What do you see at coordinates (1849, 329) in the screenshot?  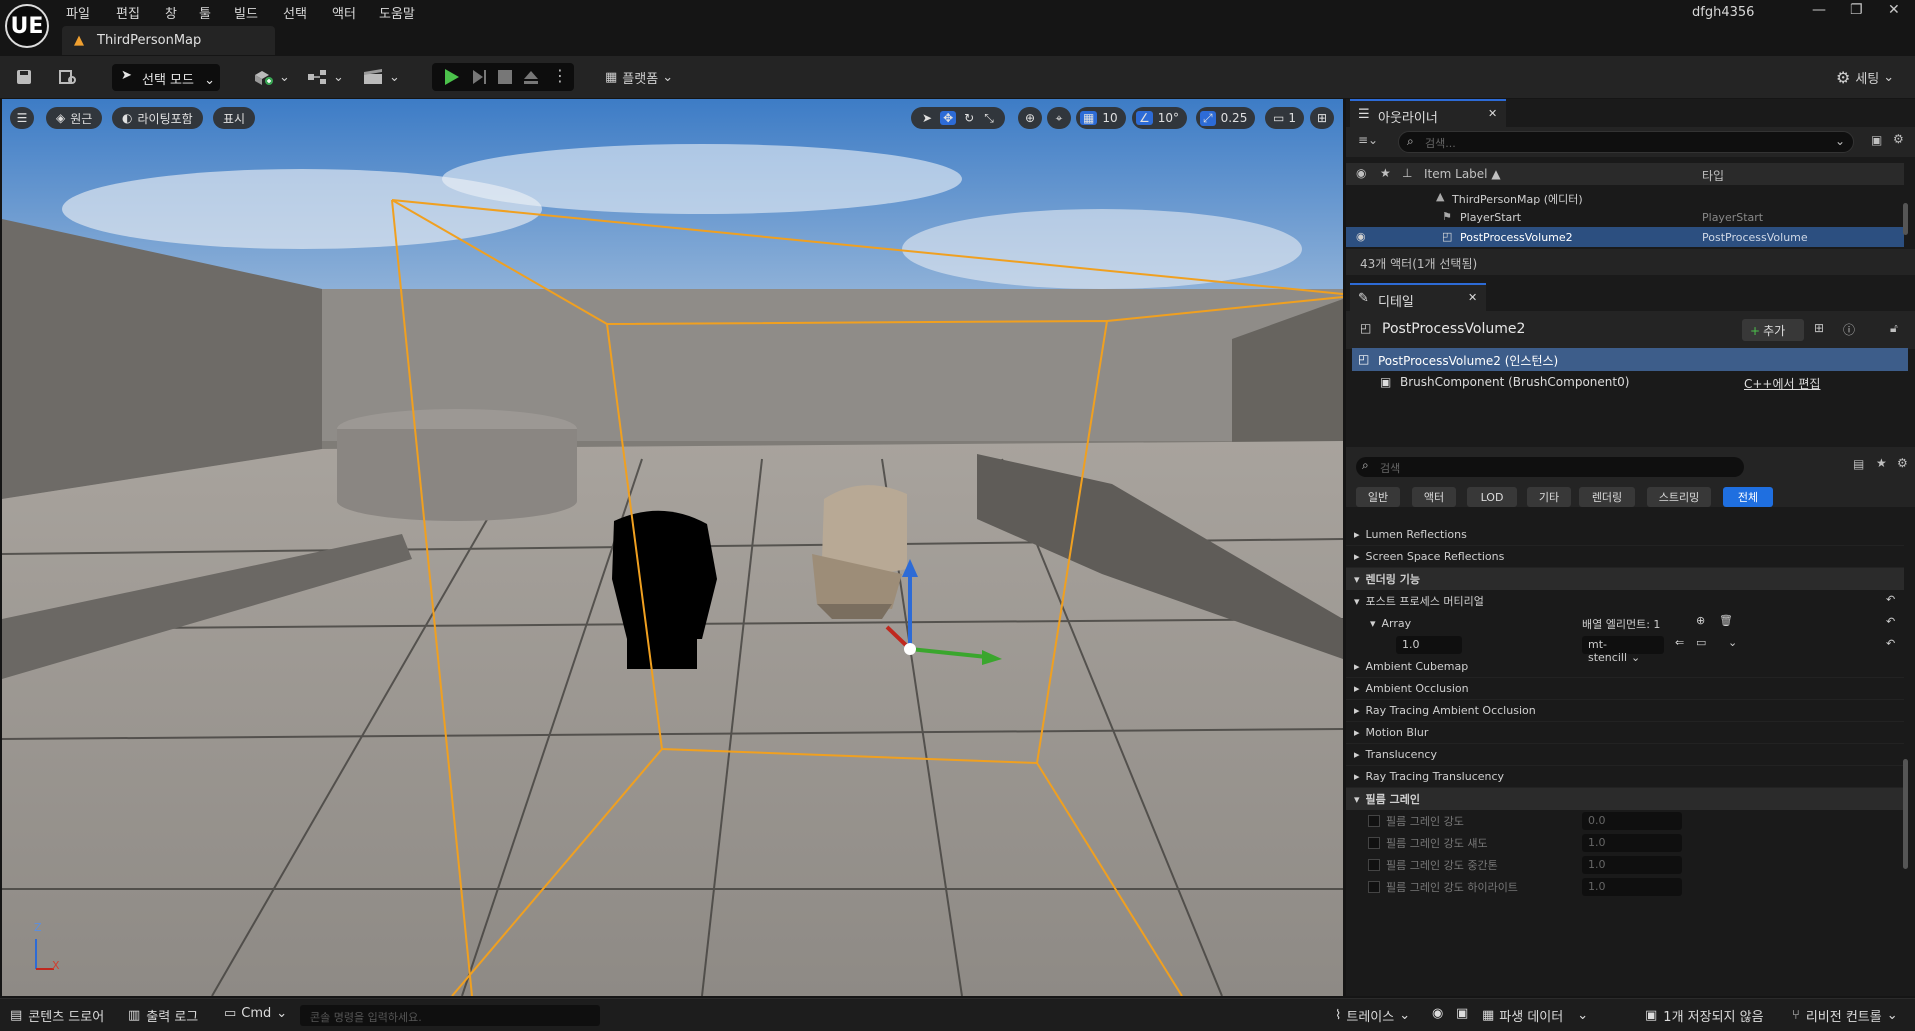 I see `help-icon: ⓘ` at bounding box center [1849, 329].